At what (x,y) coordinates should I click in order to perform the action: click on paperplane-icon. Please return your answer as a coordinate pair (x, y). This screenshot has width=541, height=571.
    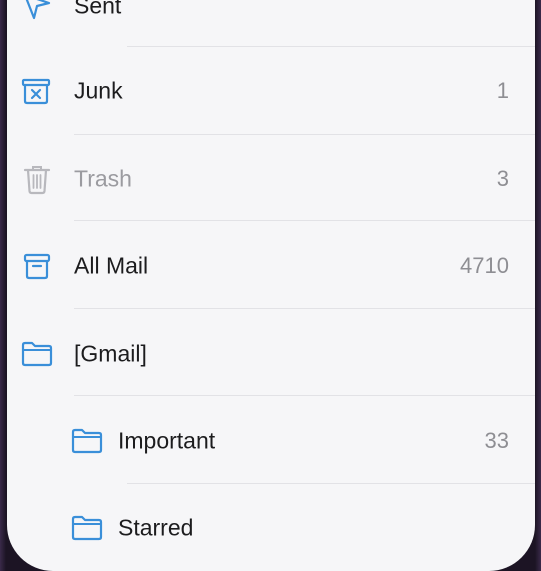
    Looking at the image, I should click on (37, 11).